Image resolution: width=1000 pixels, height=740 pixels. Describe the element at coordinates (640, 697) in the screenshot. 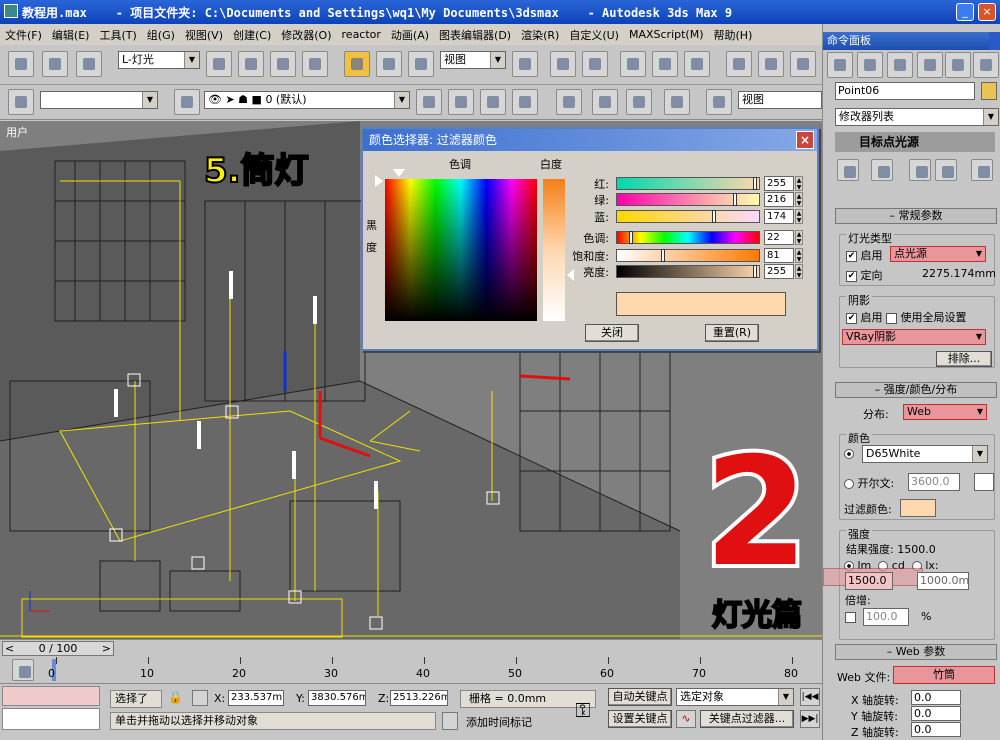

I see `auto-key-button: 自动关键点` at that location.